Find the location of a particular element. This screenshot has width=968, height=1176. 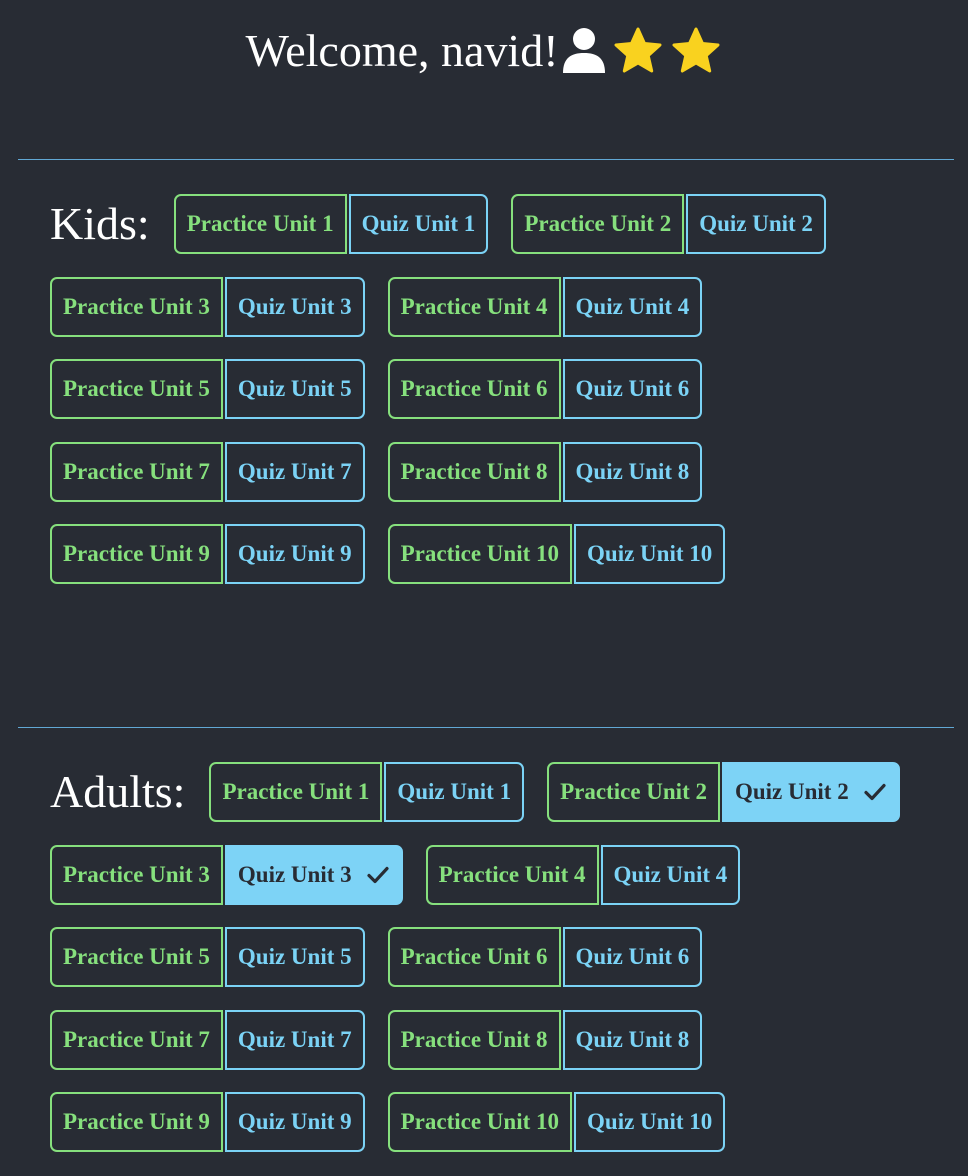

adults-quiz-unit-4-button: Quiz Unit 4 is located at coordinates (670, 875).